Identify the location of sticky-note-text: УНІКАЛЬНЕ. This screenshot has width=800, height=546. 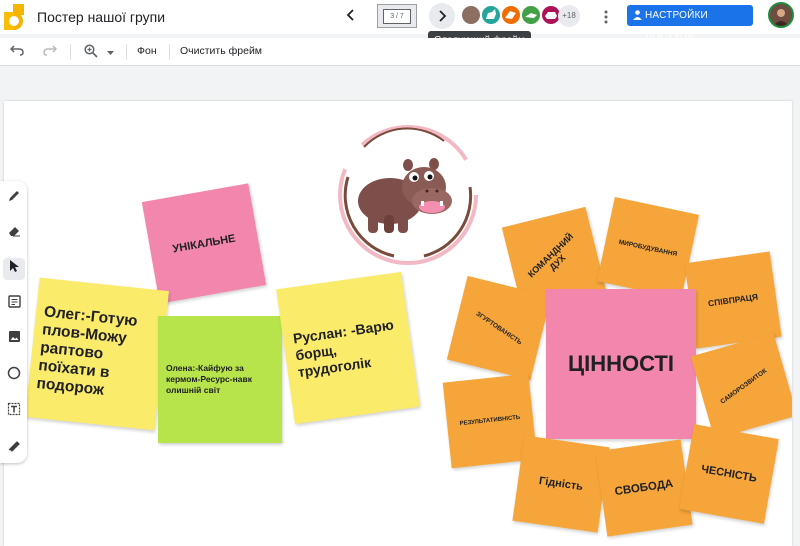
(204, 243).